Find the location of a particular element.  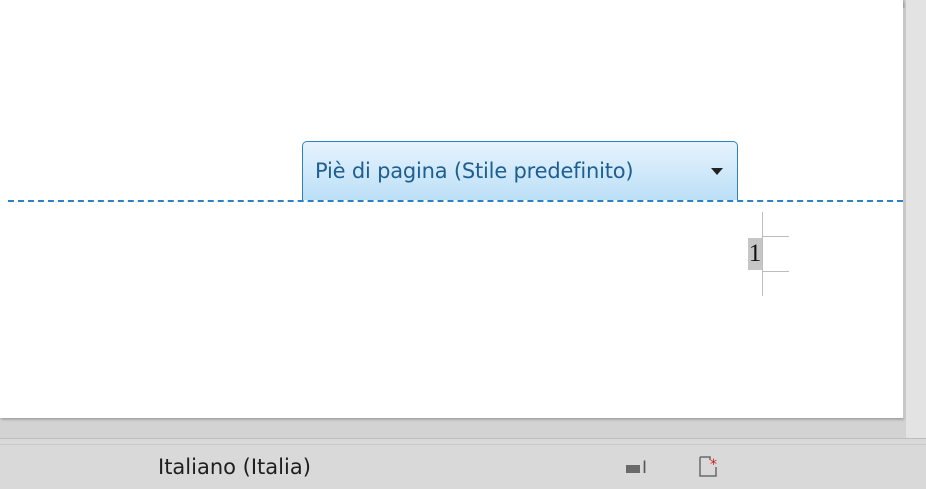

footer-style-button: Piè di pagina (Stile predefinito) is located at coordinates (520, 170).